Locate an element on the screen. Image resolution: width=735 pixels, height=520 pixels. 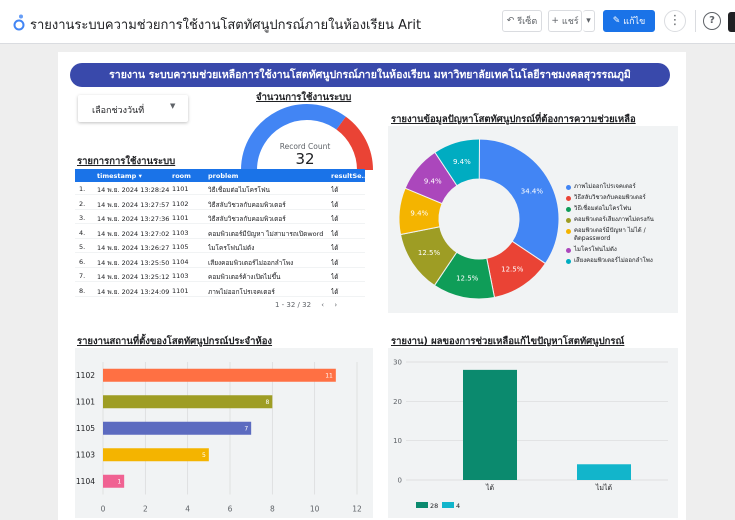
legend-label: คอมพิวเตอร์มีปัญหา ไม่ได้ /ติดpassword is located at coordinates (610, 234).